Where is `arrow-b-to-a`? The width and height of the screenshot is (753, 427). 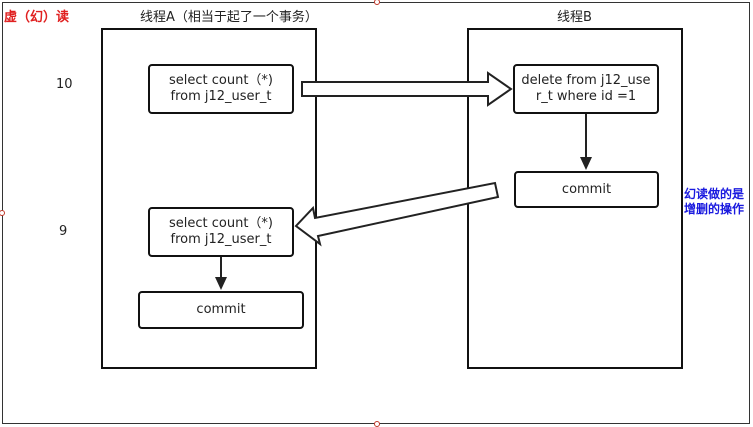
arrow-b-to-a is located at coordinates (397, 214).